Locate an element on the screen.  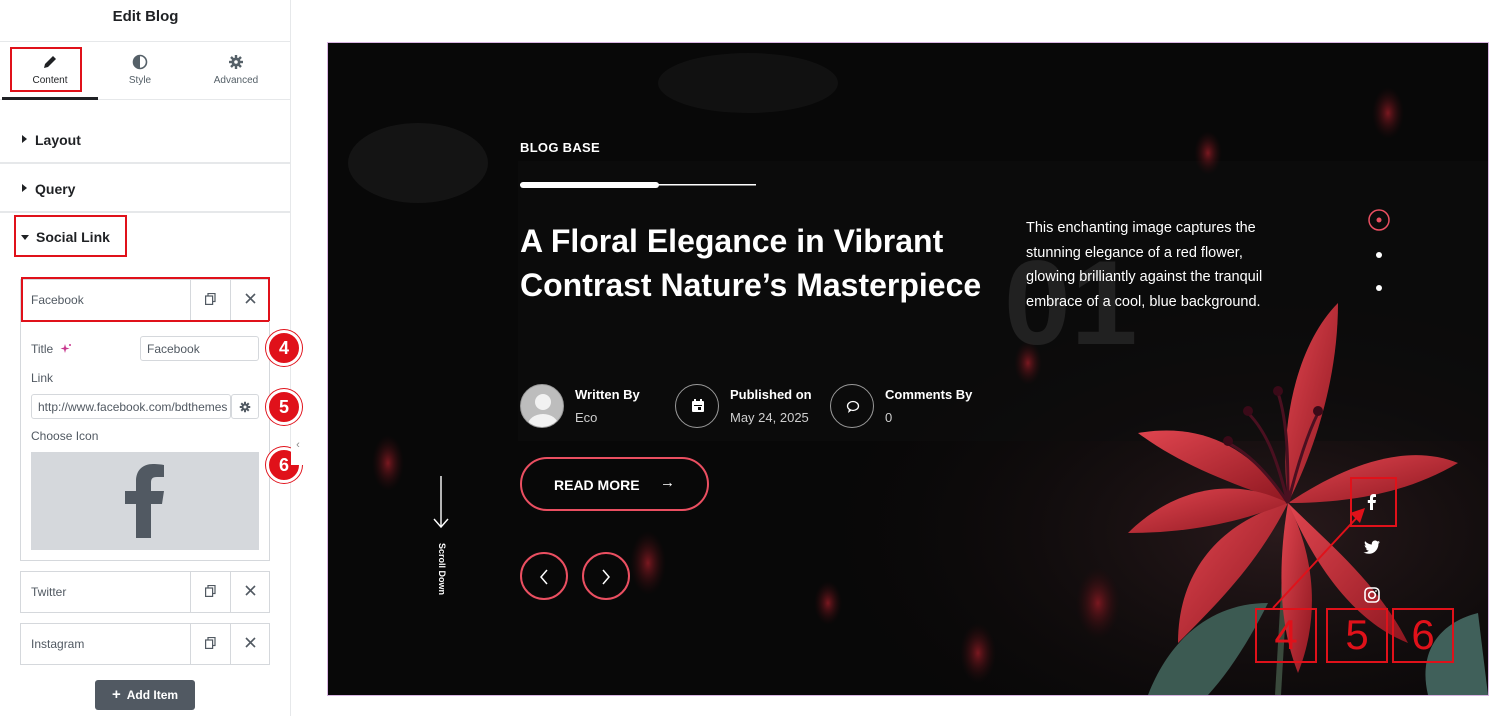
repeater-item-twitter: Twitter is located at coordinates (145, 592).